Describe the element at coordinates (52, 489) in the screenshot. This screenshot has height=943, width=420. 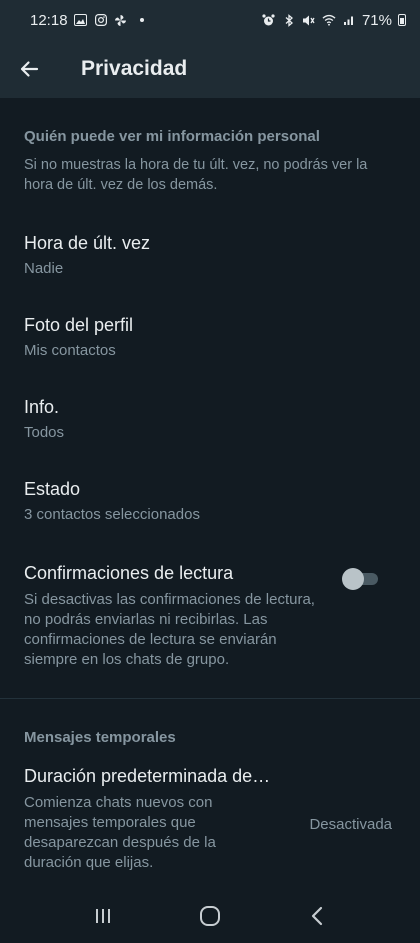
I see `setting-title: Estado` at that location.